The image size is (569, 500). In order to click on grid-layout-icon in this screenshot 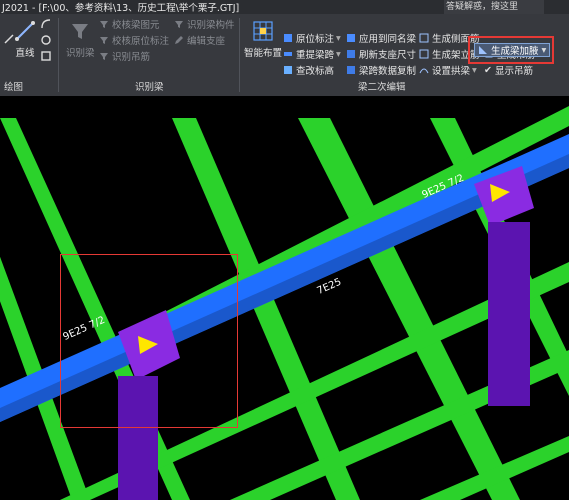, I will do `click(263, 31)`.